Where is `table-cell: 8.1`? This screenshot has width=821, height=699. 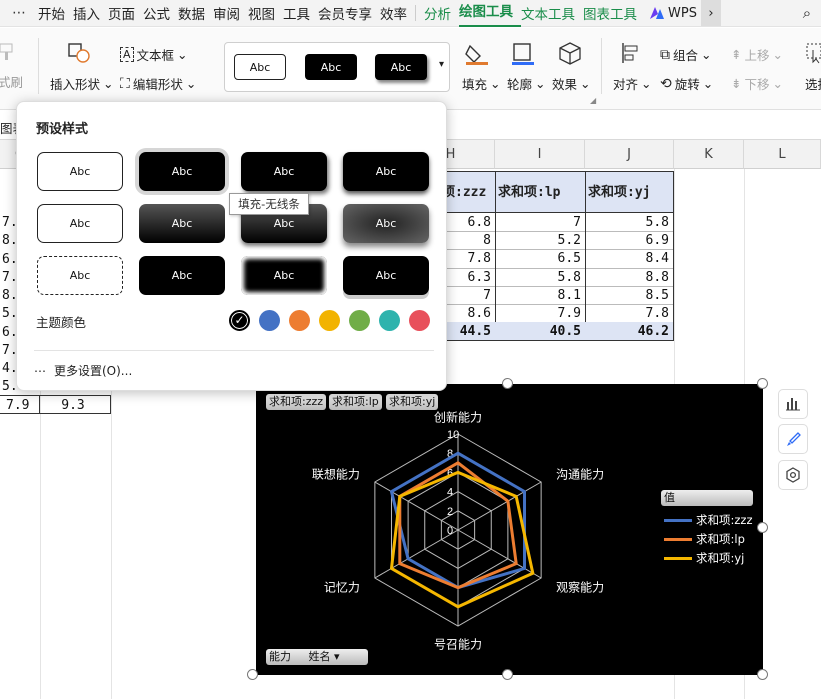
table-cell: 8.1 is located at coordinates (540, 295).